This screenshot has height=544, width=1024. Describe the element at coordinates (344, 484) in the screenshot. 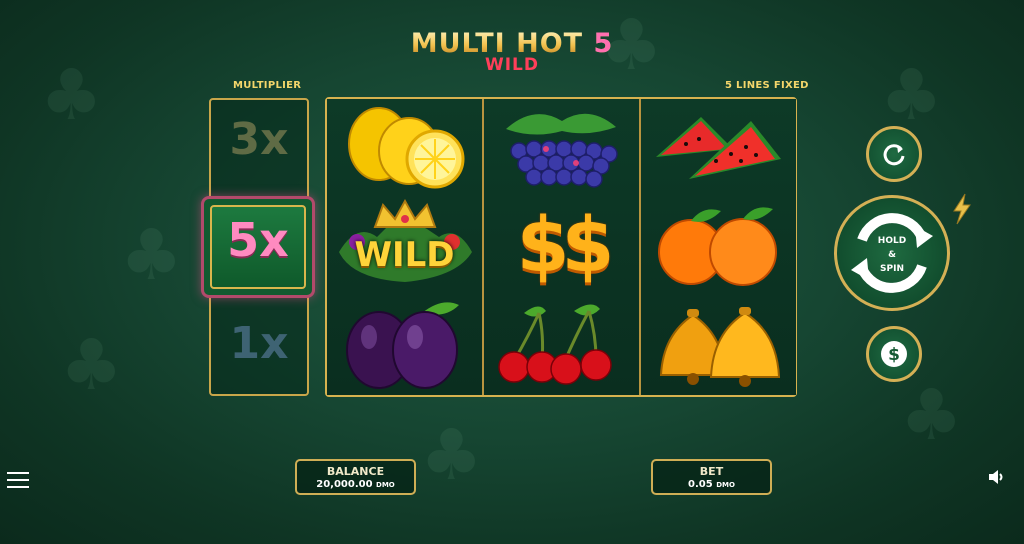

I see `balance-value: 20,000.00` at that location.